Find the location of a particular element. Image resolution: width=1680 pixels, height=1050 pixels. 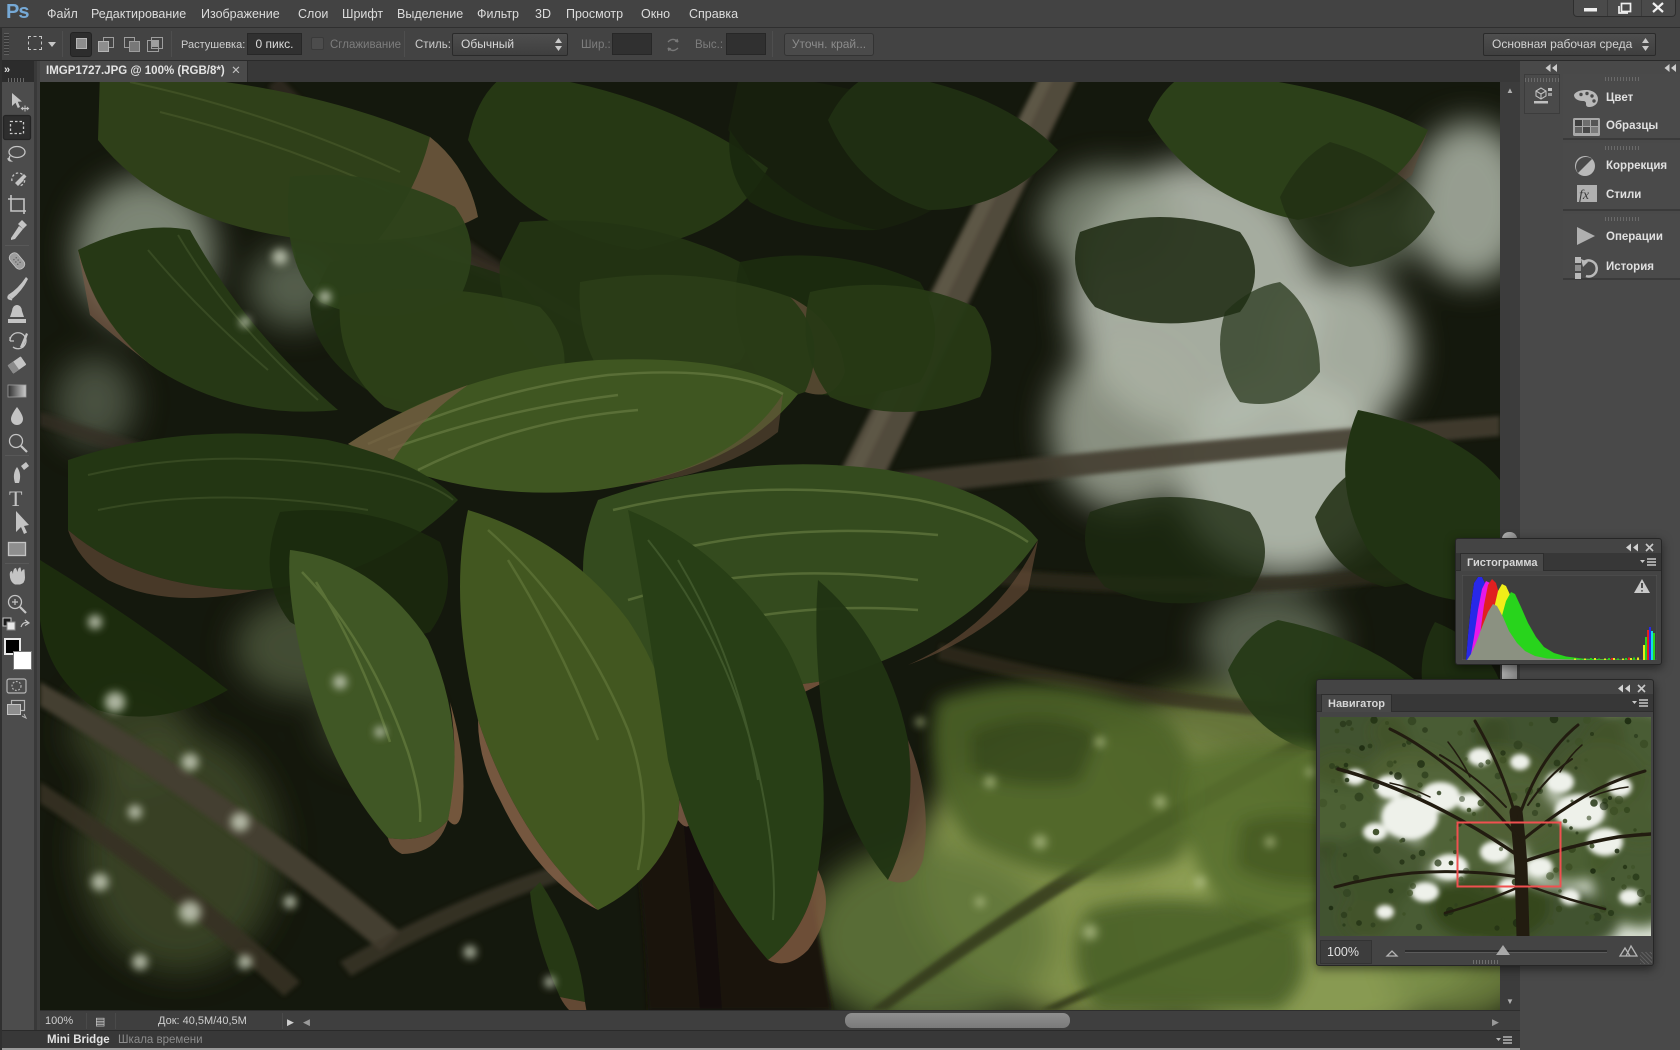

svg-text: fx is located at coordinates (1584, 195).